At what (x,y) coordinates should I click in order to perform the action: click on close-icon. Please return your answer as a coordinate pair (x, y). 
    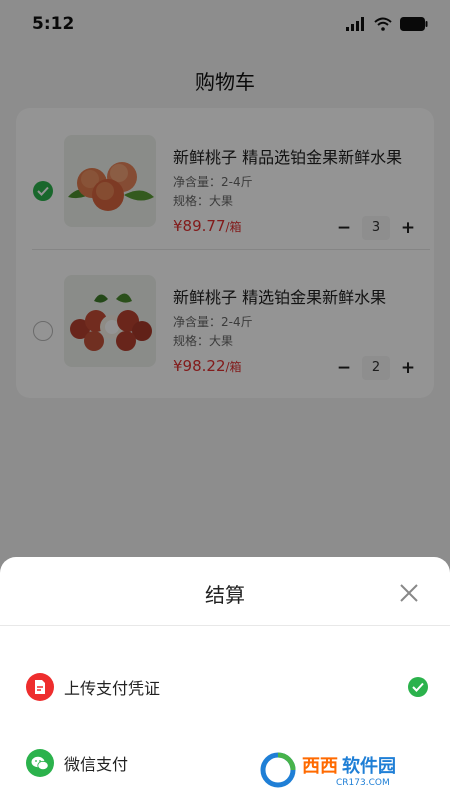
    Looking at the image, I should click on (409, 593).